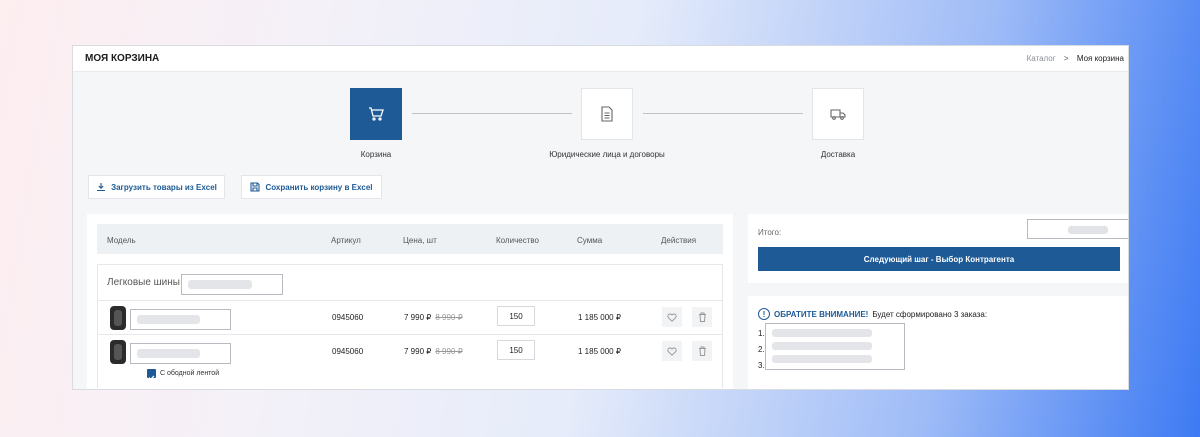  Describe the element at coordinates (420, 240) in the screenshot. I see `column-price: Цена, шт` at that location.